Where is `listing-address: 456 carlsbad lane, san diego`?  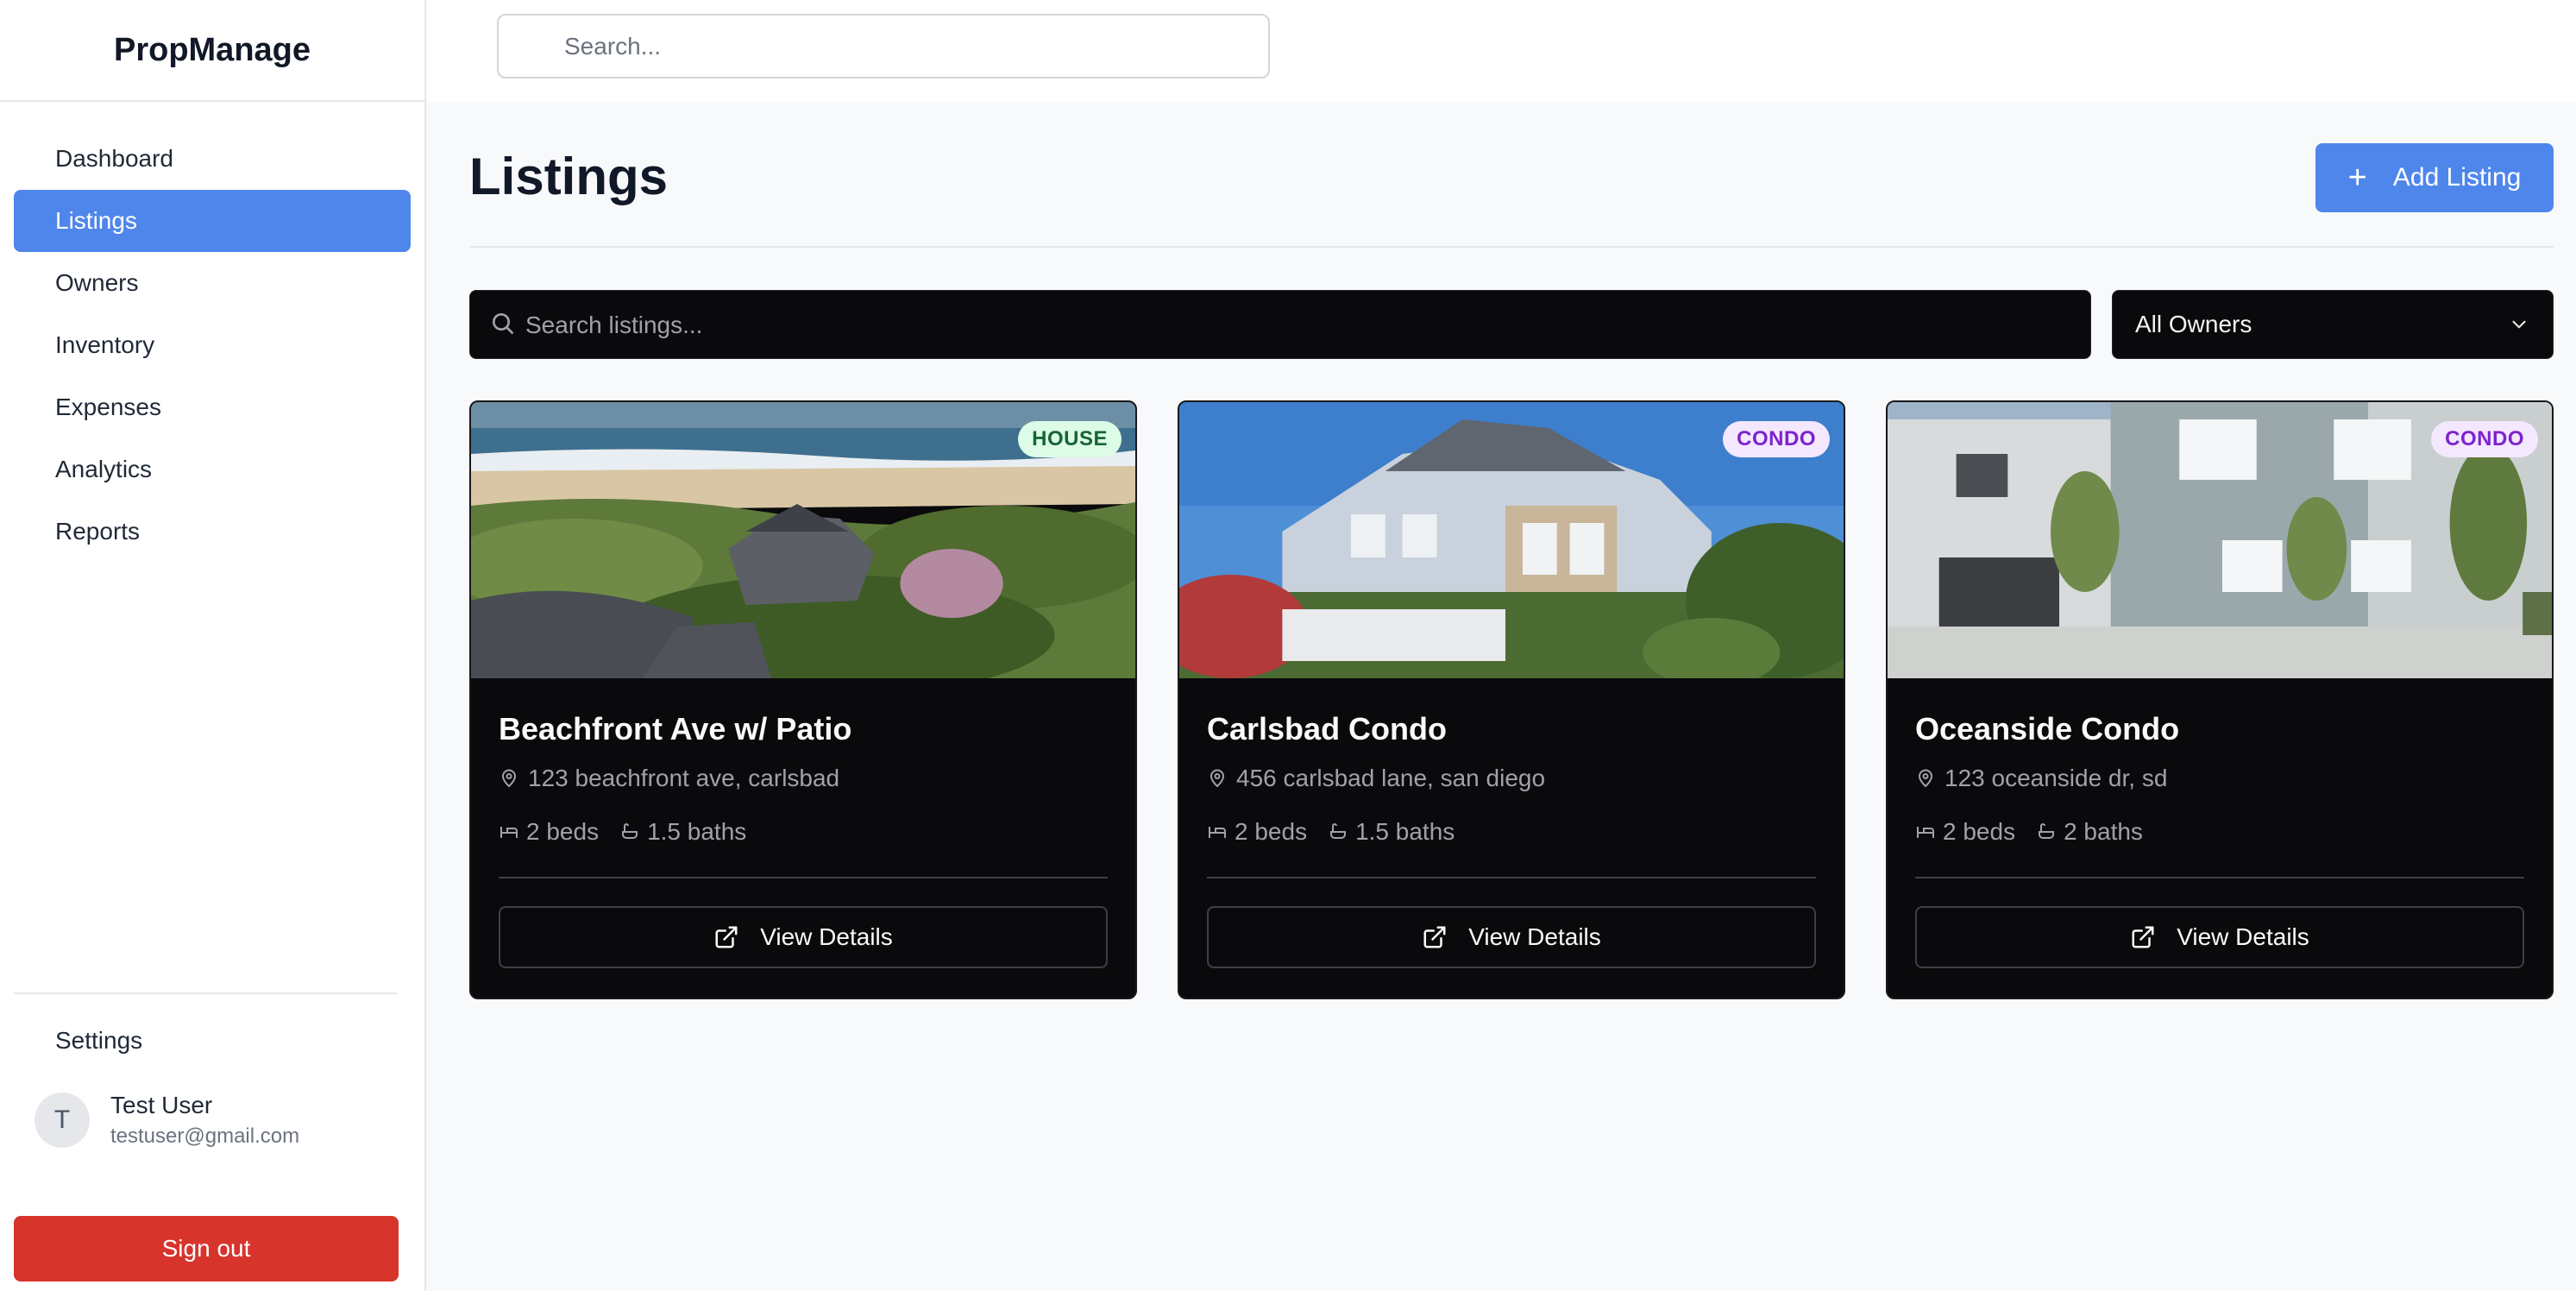
listing-address: 456 carlsbad lane, san diego is located at coordinates (1511, 778).